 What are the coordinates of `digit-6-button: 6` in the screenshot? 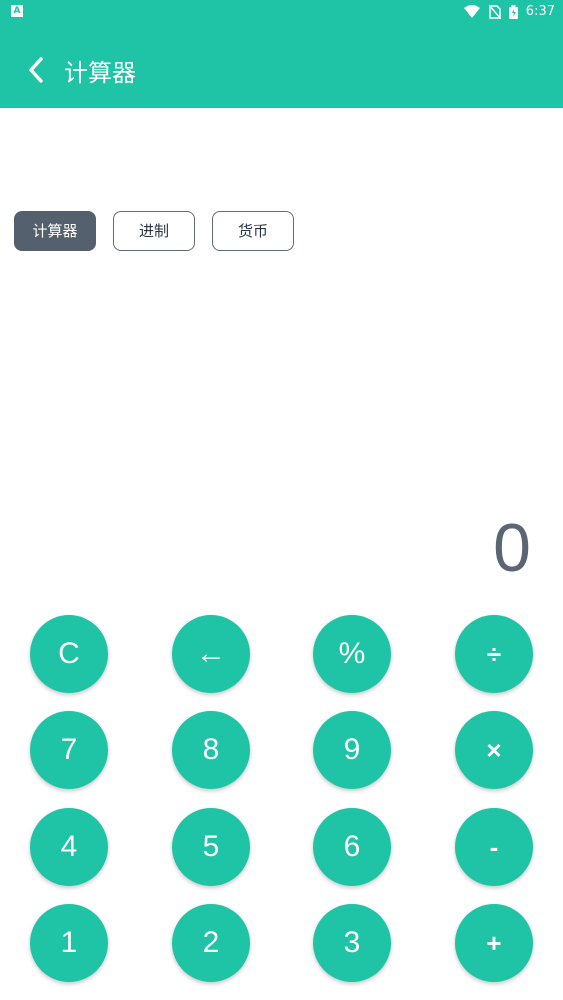 It's located at (352, 847).